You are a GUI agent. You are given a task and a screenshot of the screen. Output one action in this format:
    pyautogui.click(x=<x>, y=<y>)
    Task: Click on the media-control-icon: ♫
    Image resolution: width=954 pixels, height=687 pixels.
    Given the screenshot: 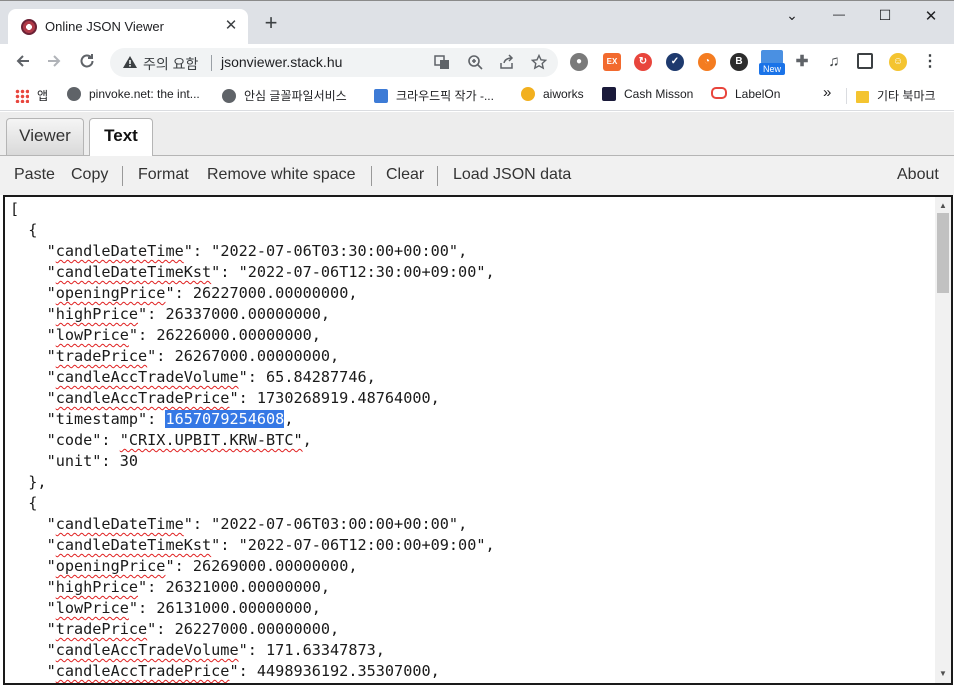 What is the action you would take?
    pyautogui.click(x=834, y=62)
    